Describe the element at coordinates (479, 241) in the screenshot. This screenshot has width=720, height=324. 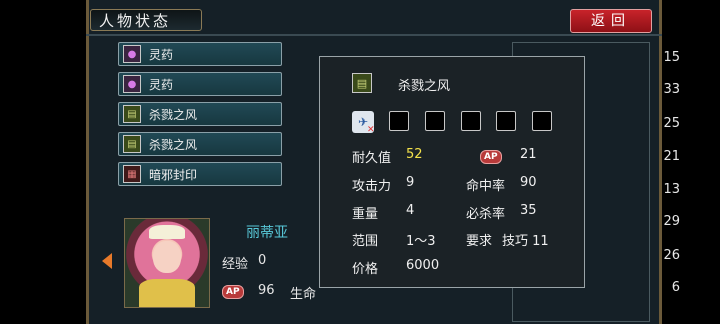
I see `requirement-label: 要求` at that location.